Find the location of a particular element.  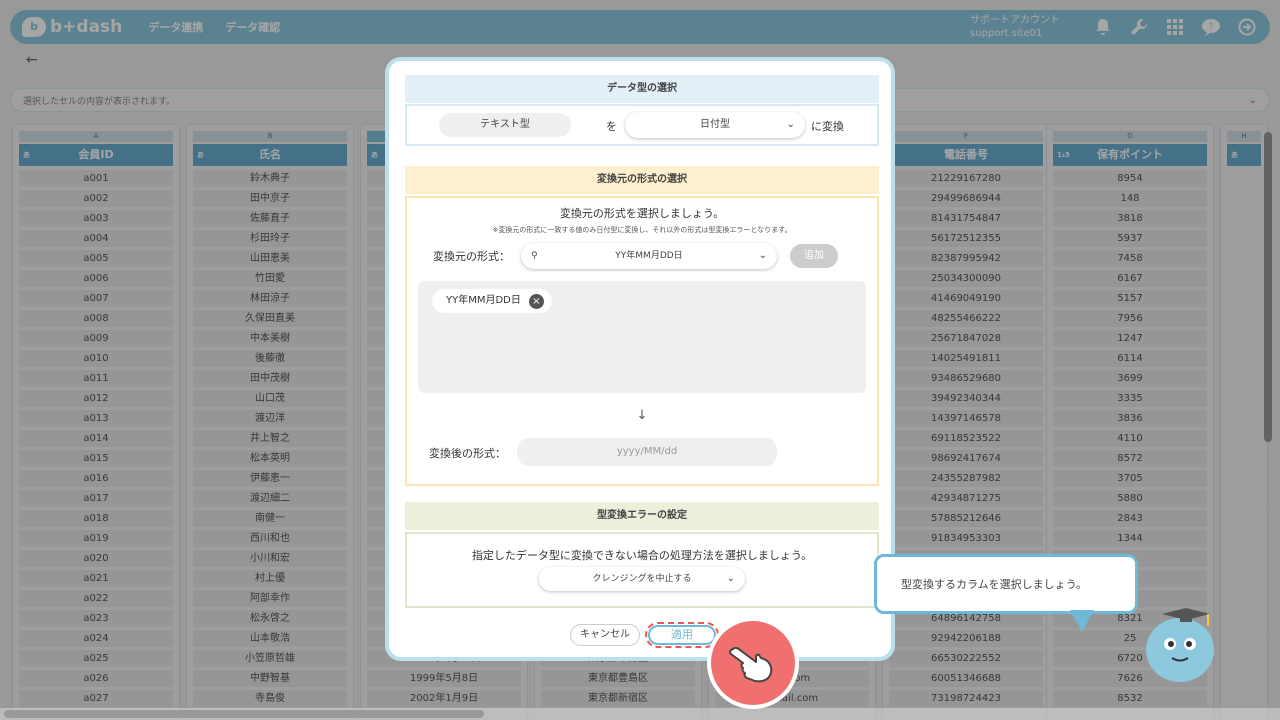

target-format-field: yyyy/MM/dd is located at coordinates (647, 452).